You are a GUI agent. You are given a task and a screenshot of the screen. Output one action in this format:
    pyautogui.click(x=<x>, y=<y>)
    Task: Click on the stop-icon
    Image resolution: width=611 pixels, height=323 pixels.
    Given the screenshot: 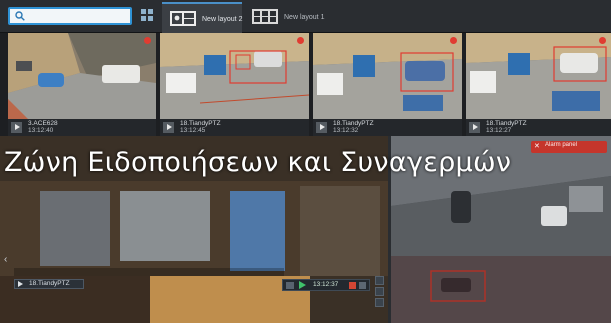 What is the action you would take?
    pyautogui.click(x=290, y=285)
    